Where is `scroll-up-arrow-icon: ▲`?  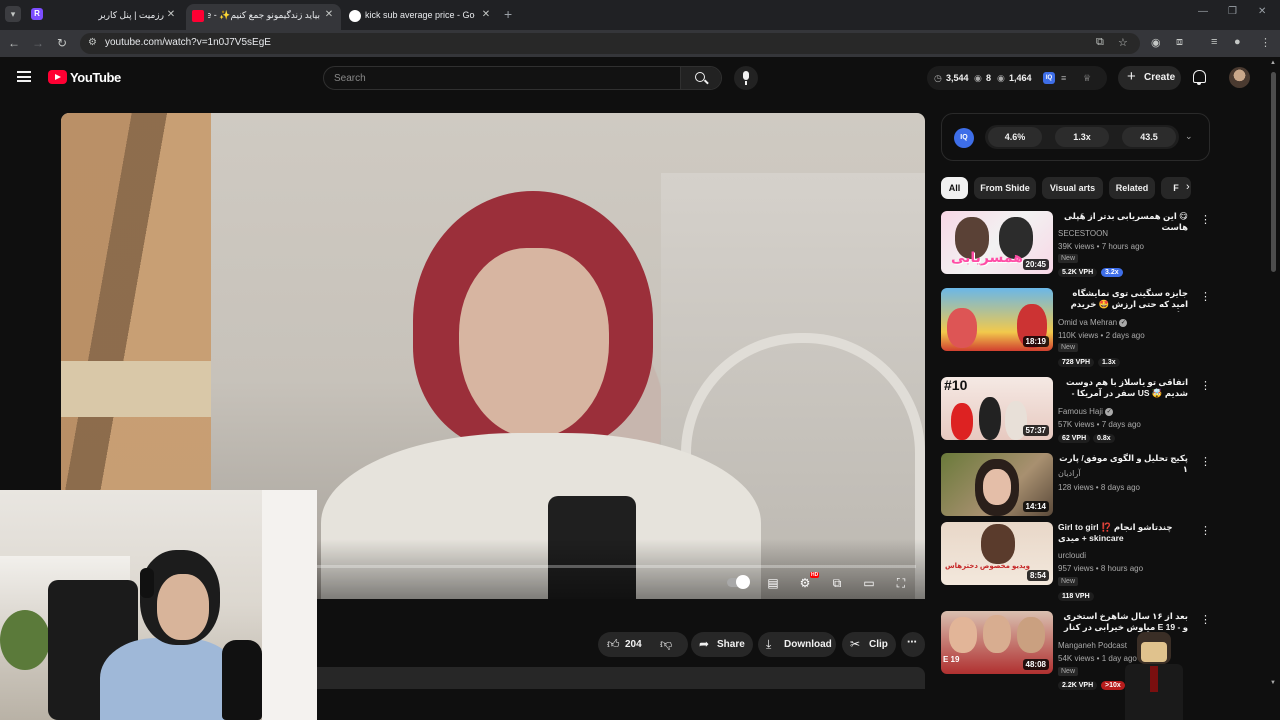
scroll-up-arrow-icon: ▲ is located at coordinates (1273, 63).